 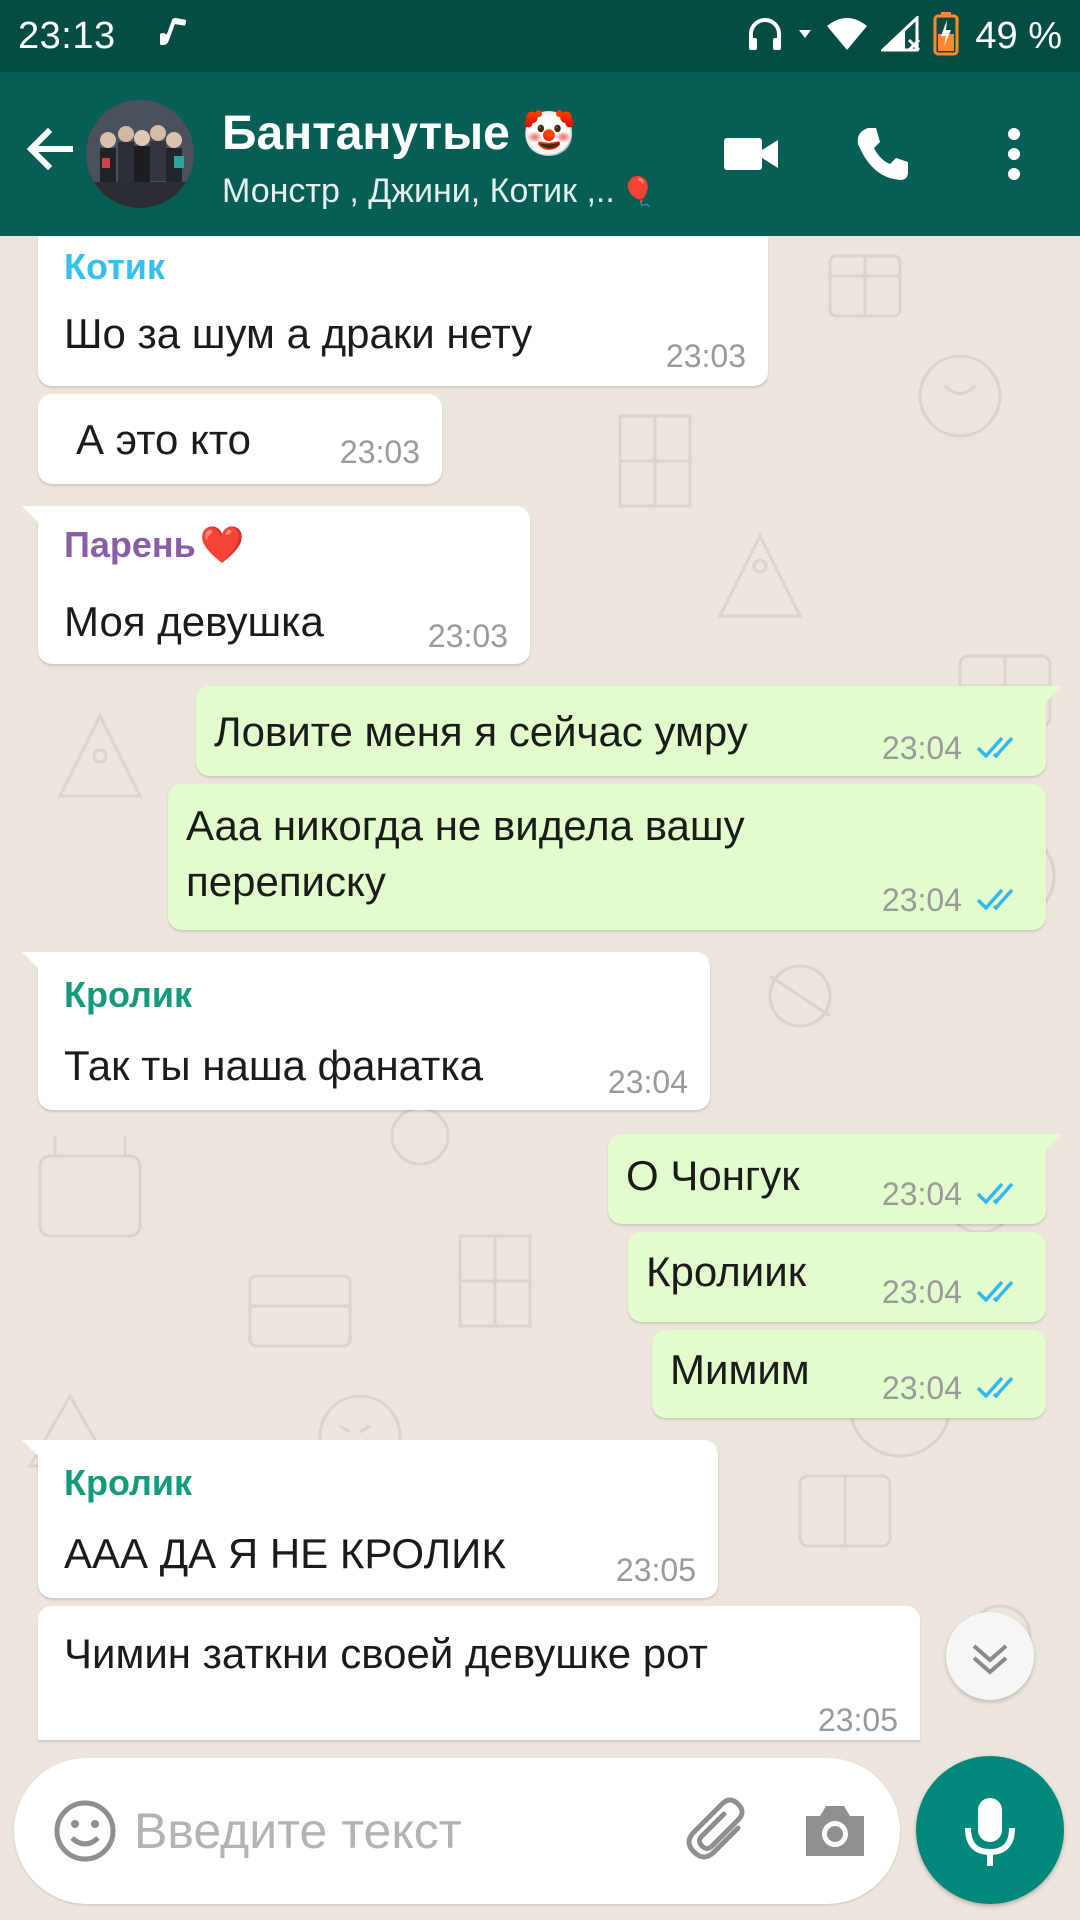 What do you see at coordinates (222, 544) in the screenshot?
I see `heart-emoji: ❤️` at bounding box center [222, 544].